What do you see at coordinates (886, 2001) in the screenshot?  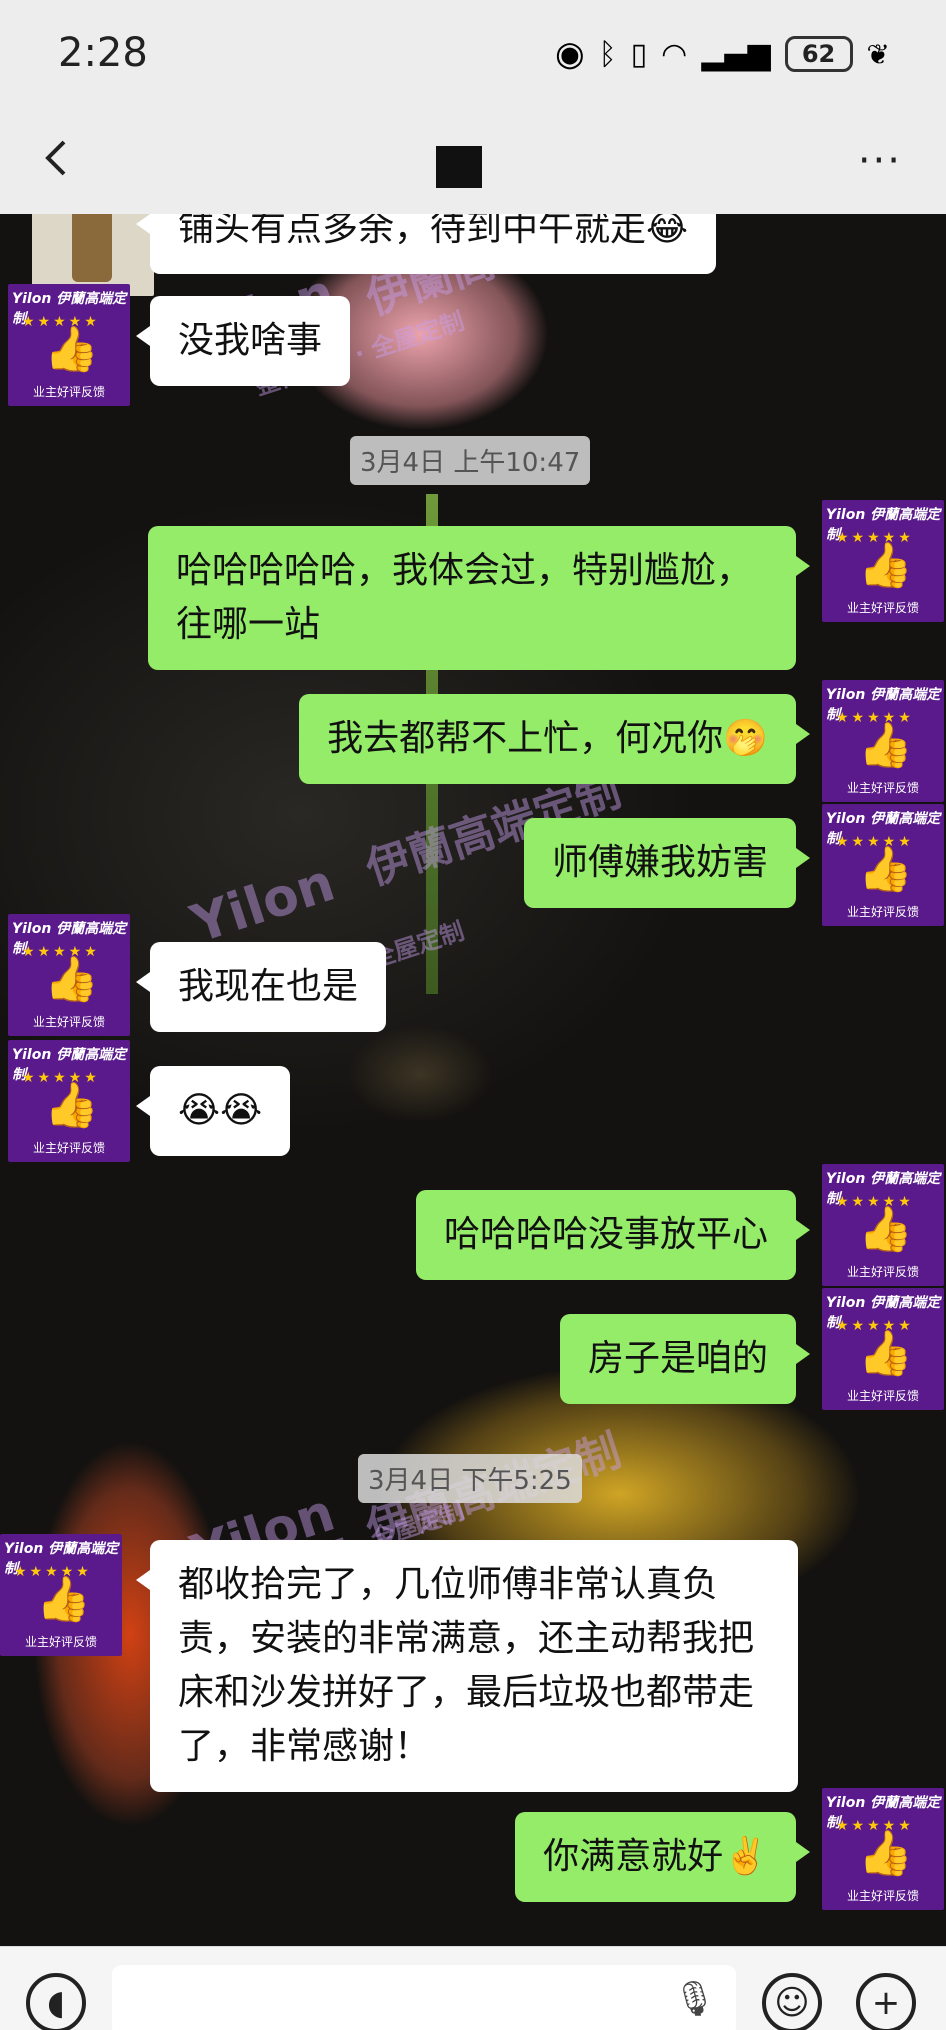 I see `plus-icon: +` at bounding box center [886, 2001].